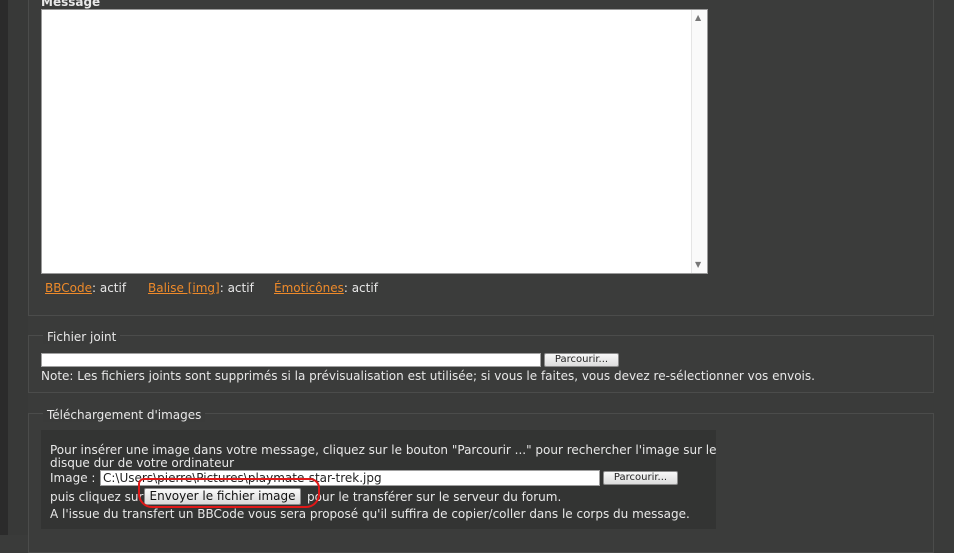 The width and height of the screenshot is (954, 553). I want to click on scroll-up-arrow-icon: ▲, so click(698, 18).